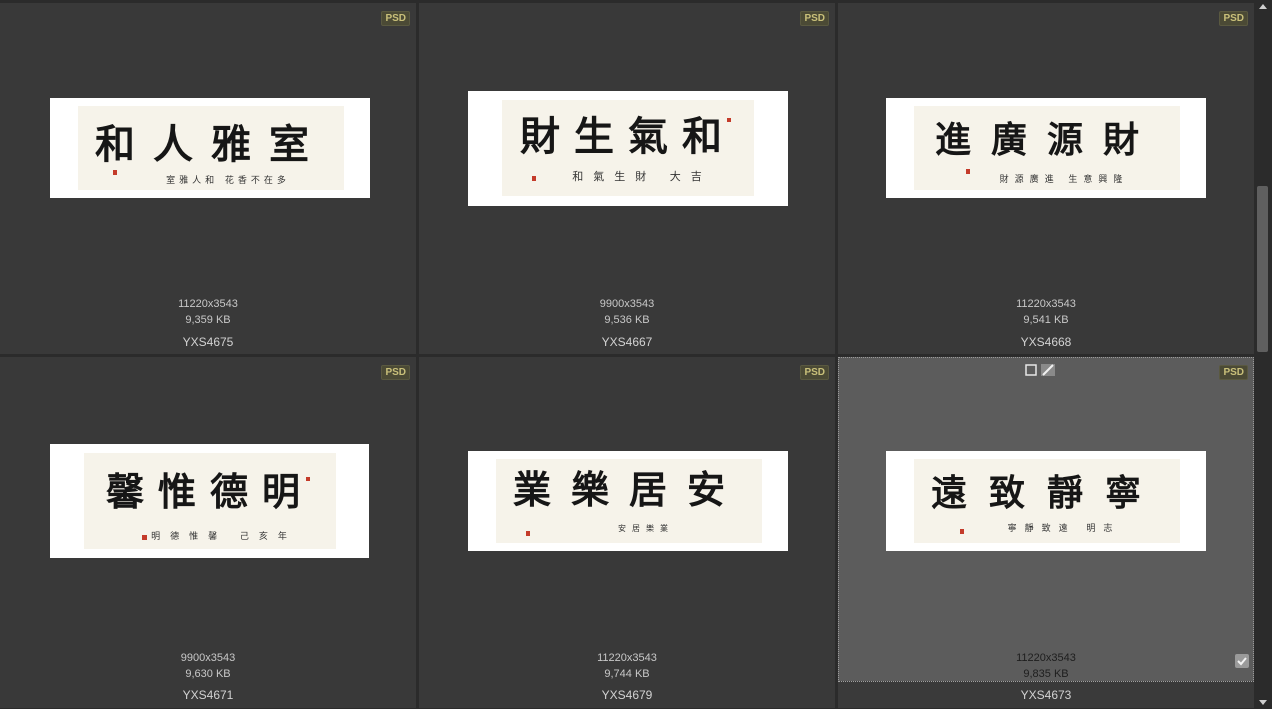  Describe the element at coordinates (208, 342) in the screenshot. I see `file-name: YXS4675` at that location.